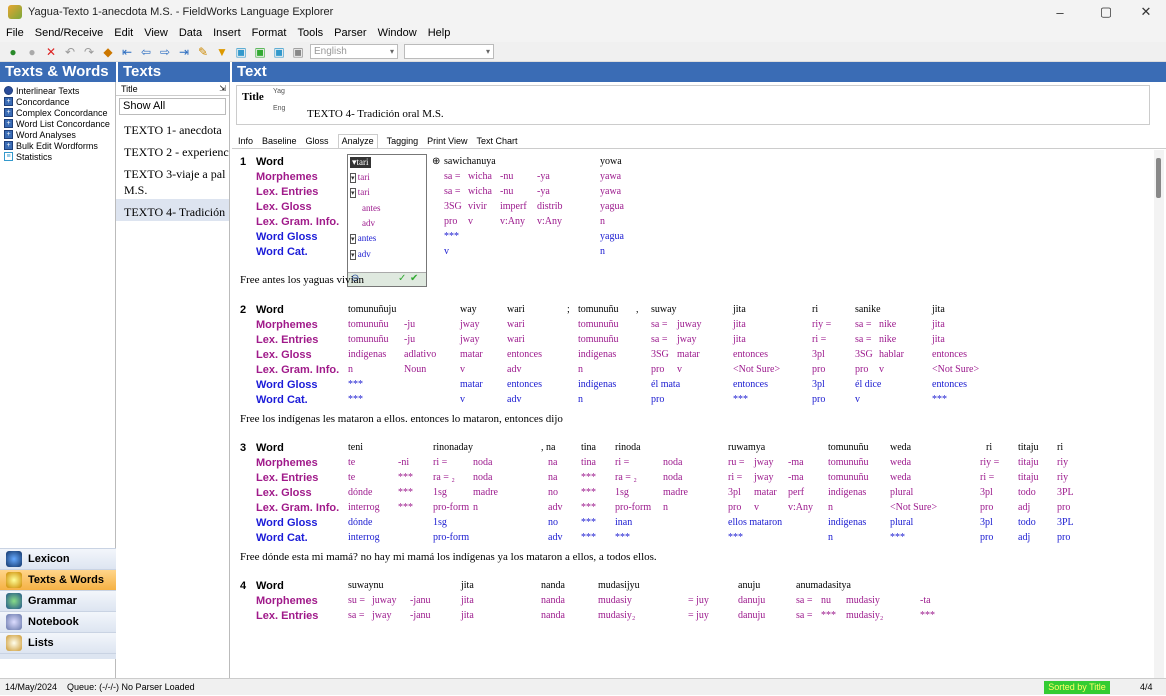  I want to click on maximize-icon: ▢, so click(1106, 12).